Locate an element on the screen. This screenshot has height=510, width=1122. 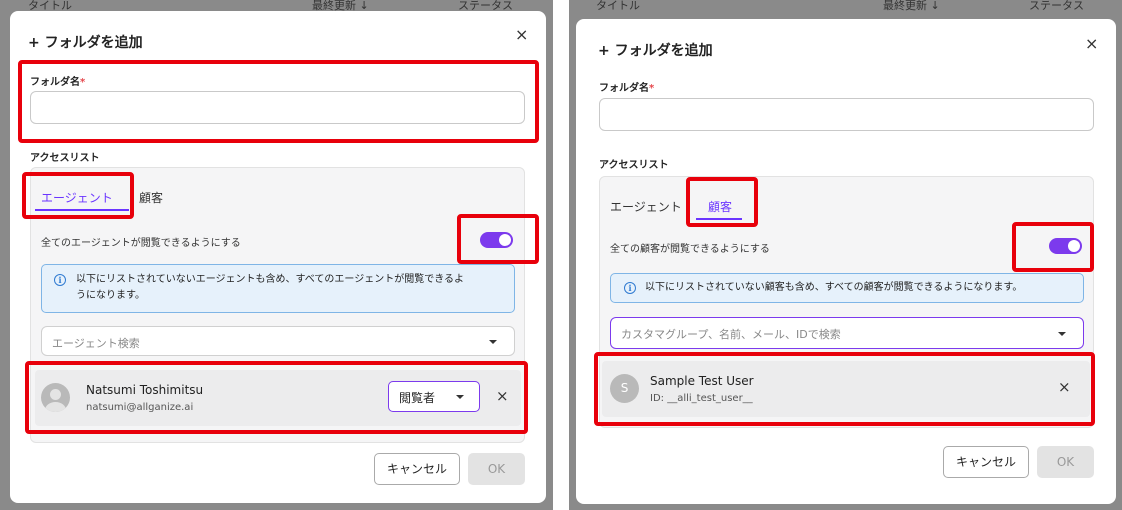
member-name: Sample Test User is located at coordinates (702, 381).